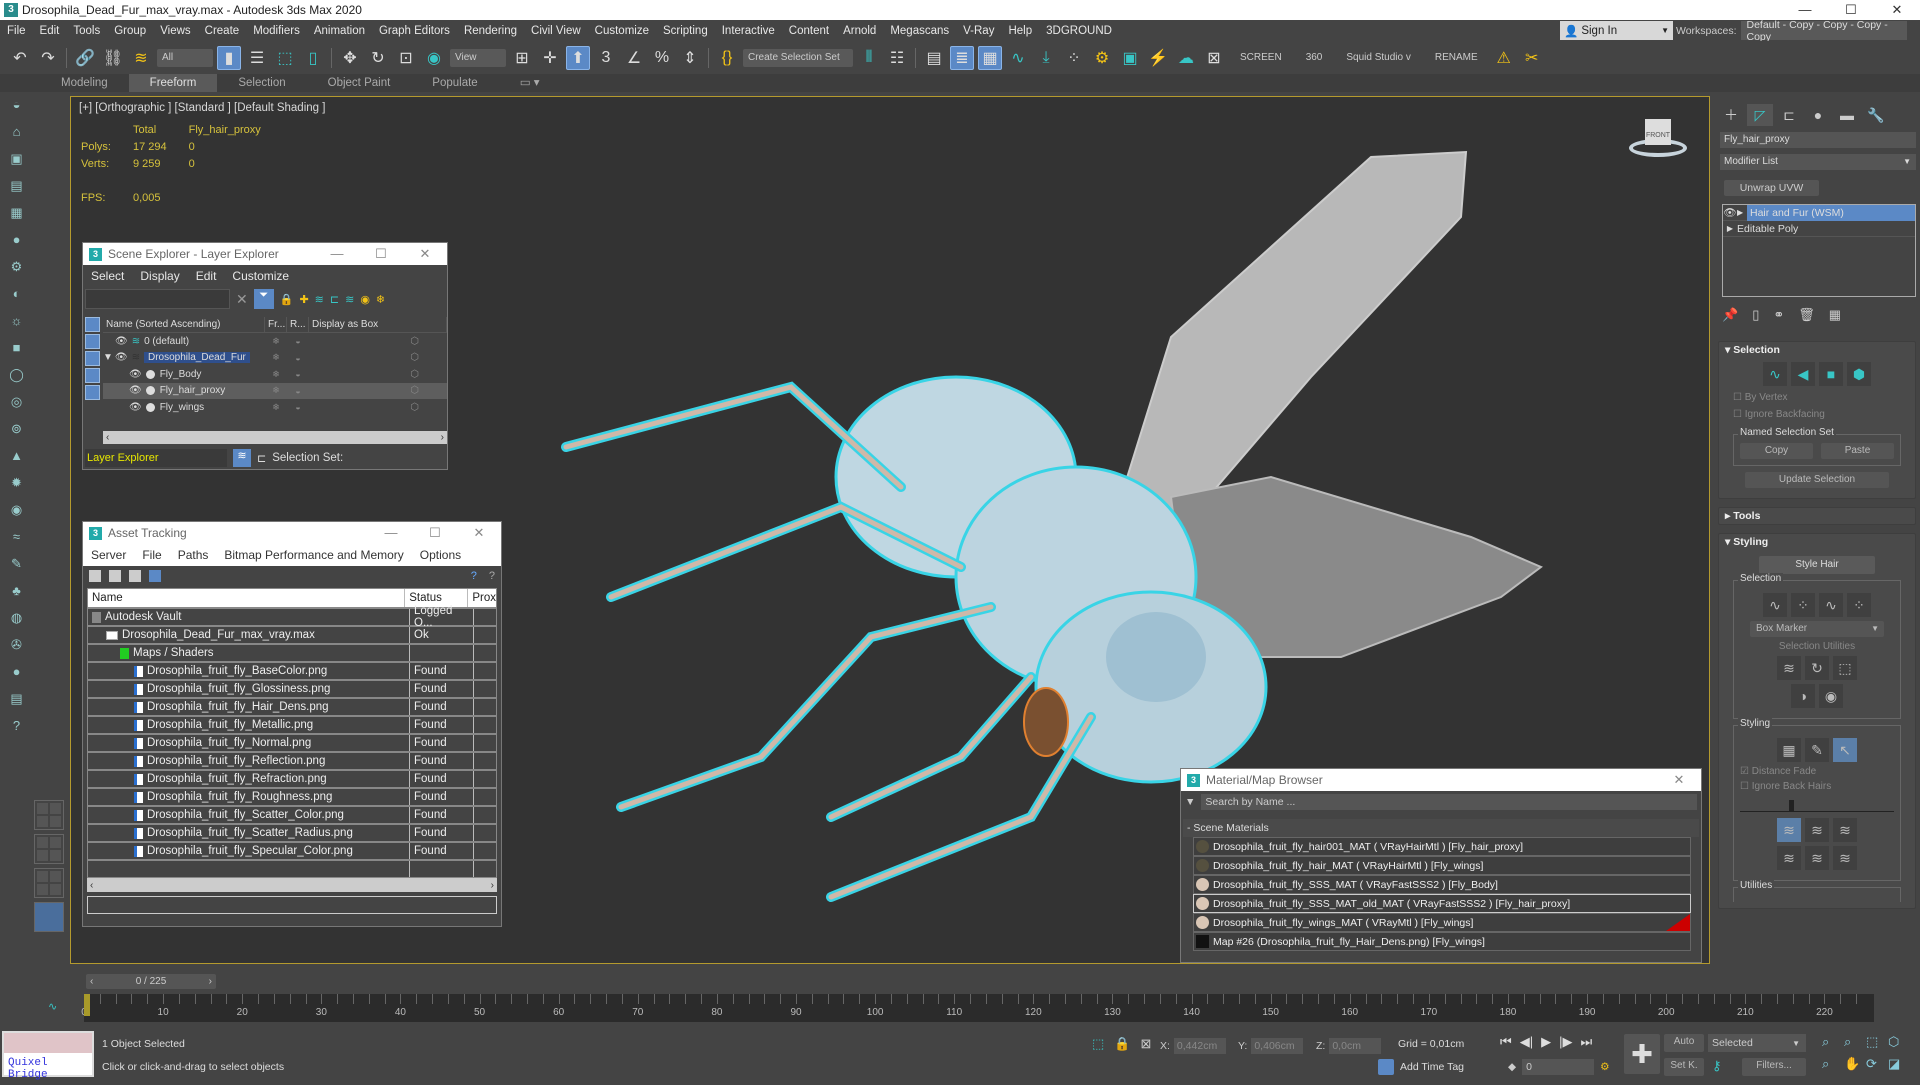 This screenshot has width=1920, height=1085. I want to click on toggle-scene-explorer-icon: ▤, so click(934, 58).